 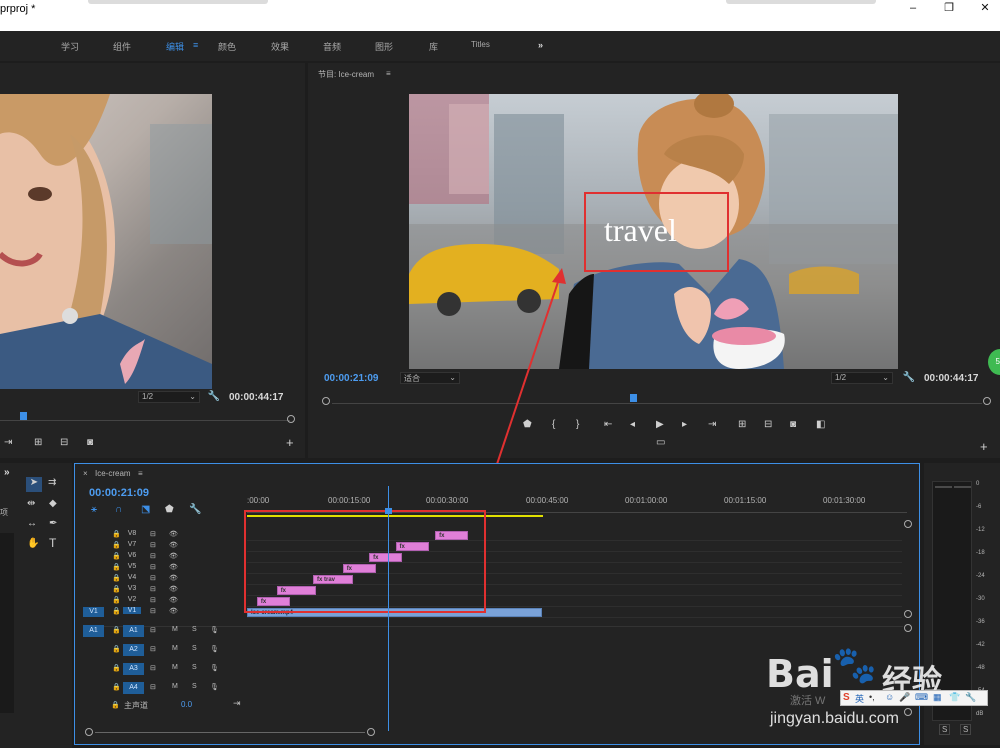 I want to click on timeline-playhead-handle, so click(x=389, y=511).